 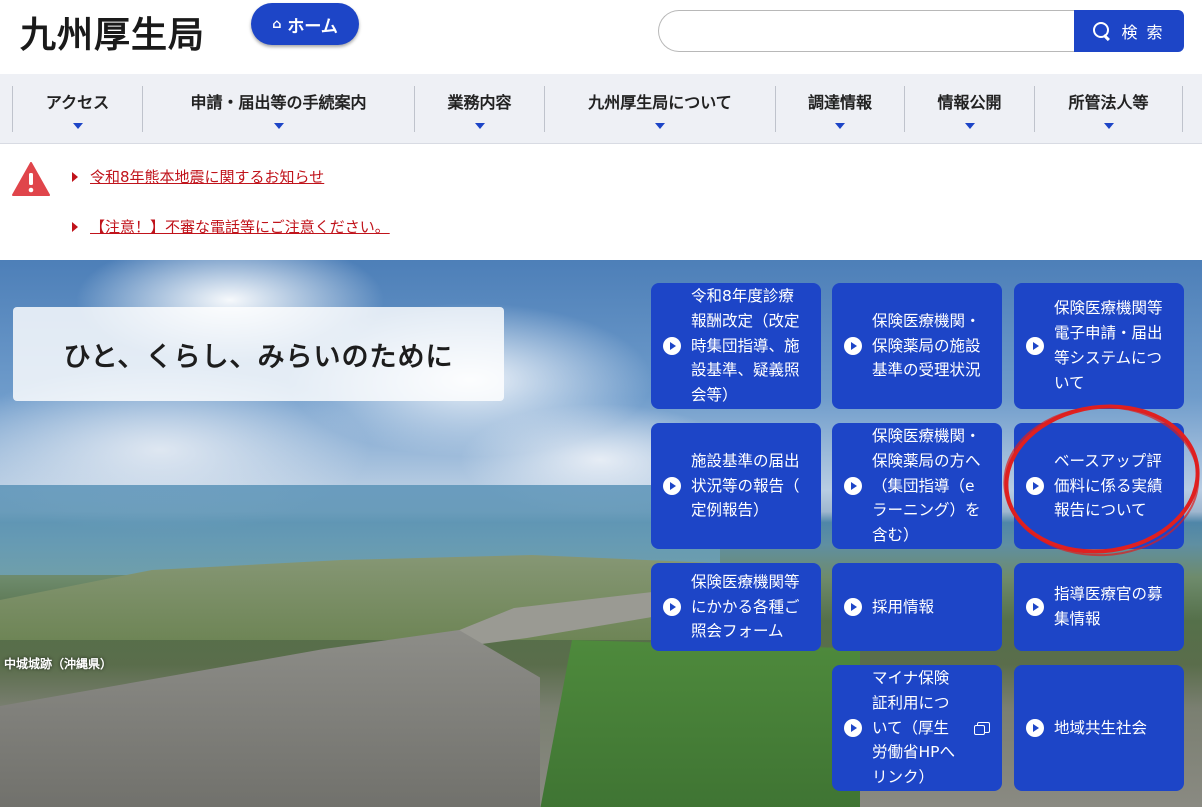 What do you see at coordinates (1102, 31) in the screenshot?
I see `search-icon` at bounding box center [1102, 31].